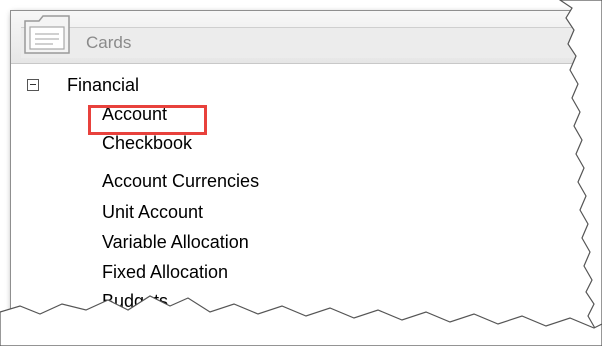  I want to click on folder-icon, so click(47, 34).